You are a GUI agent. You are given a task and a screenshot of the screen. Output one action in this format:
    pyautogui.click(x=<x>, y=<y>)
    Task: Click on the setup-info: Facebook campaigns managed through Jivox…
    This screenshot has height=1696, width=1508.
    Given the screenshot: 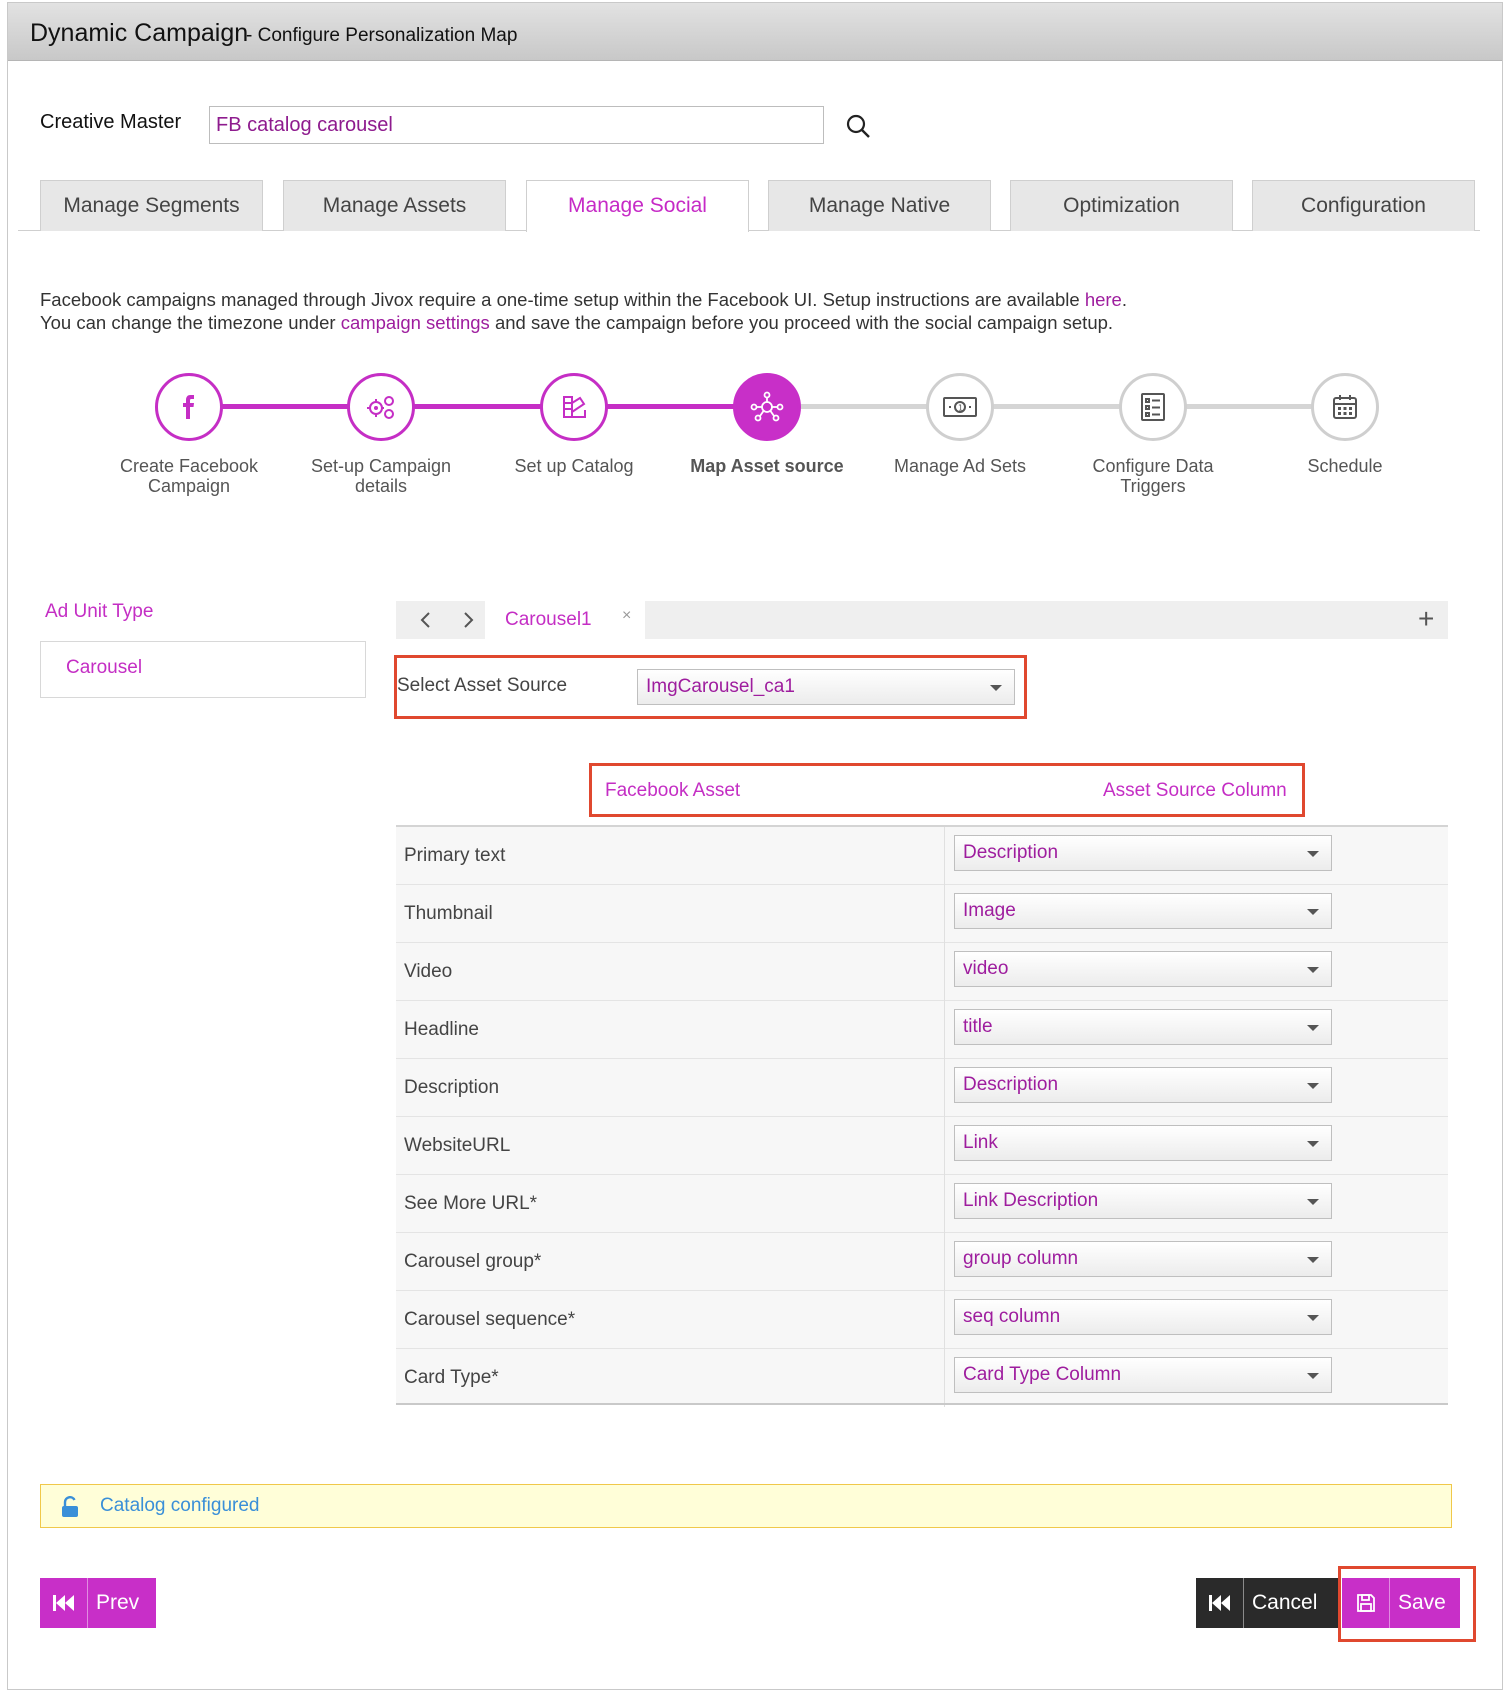 What is the action you would take?
    pyautogui.click(x=583, y=311)
    